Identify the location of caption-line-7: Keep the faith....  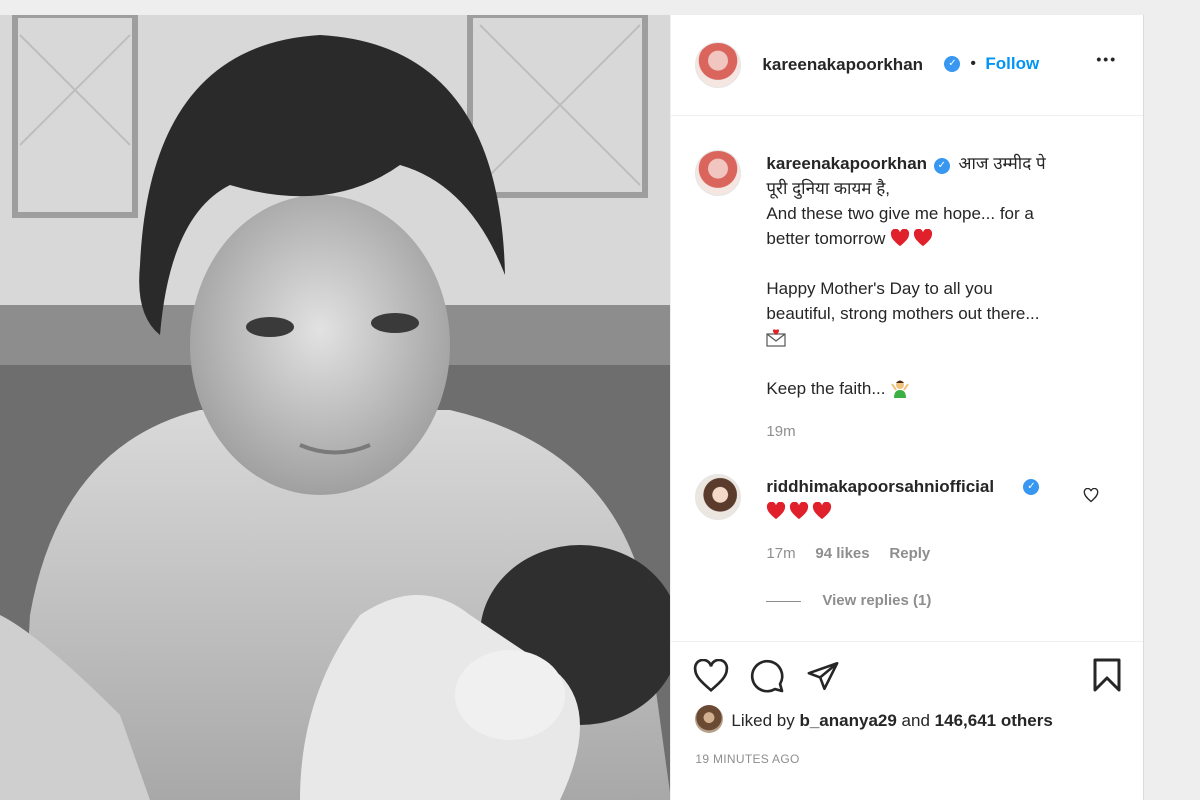
(826, 388).